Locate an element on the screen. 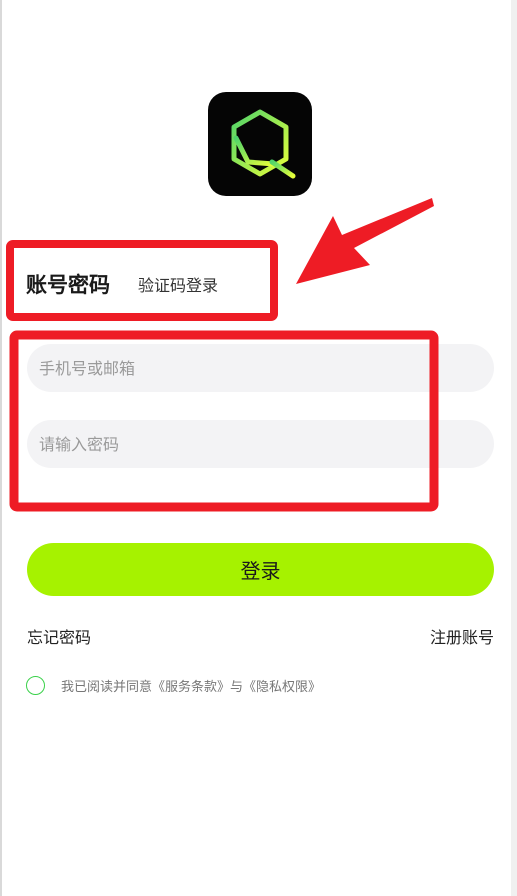  login-button: 登录 is located at coordinates (260, 569).